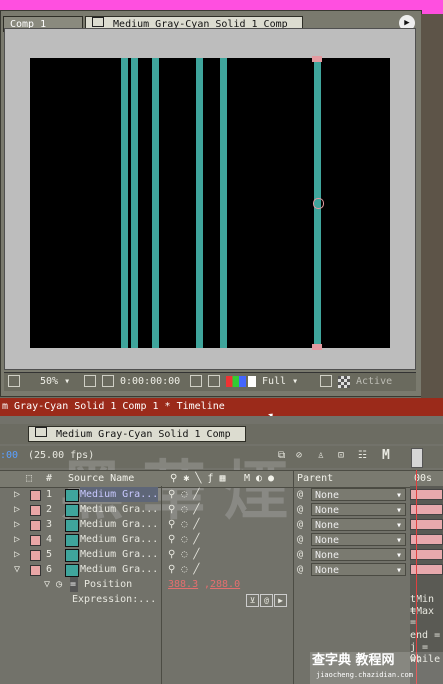 The image size is (443, 684). Describe the element at coordinates (376, 668) in the screenshot. I see `site-logo: 查字典 教程网 jiaocheng.chazidian.com` at that location.